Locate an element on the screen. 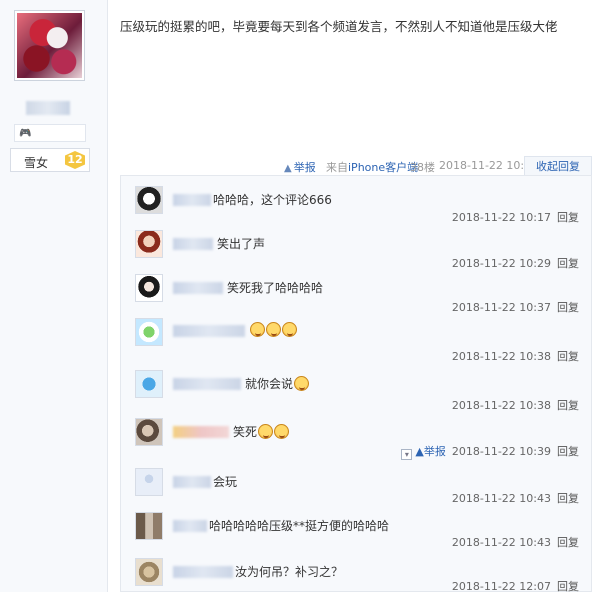  level-title: 雪女 is located at coordinates (36, 163).